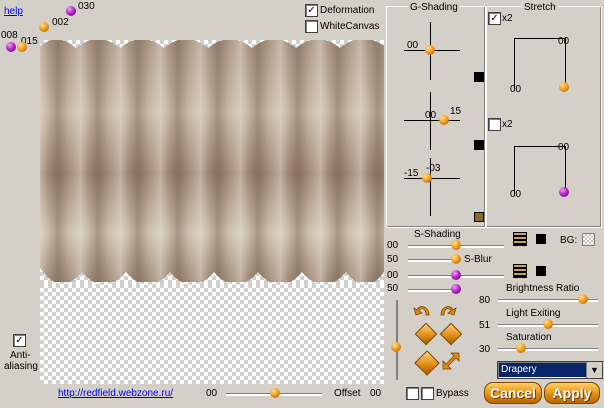  What do you see at coordinates (451, 334) in the screenshot?
I see `move-center-icon` at bounding box center [451, 334].